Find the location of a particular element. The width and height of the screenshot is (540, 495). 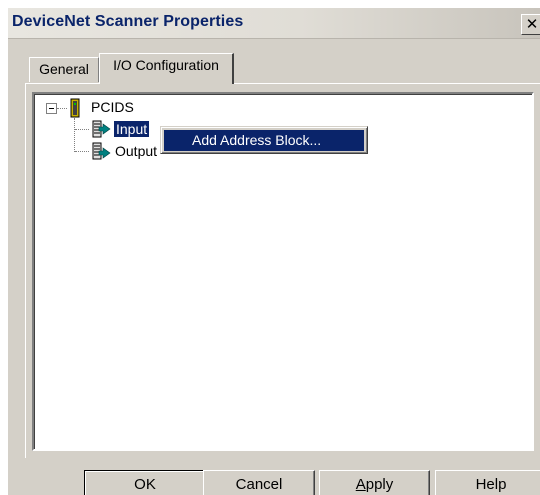

input-module-icon is located at coordinates (101, 129).